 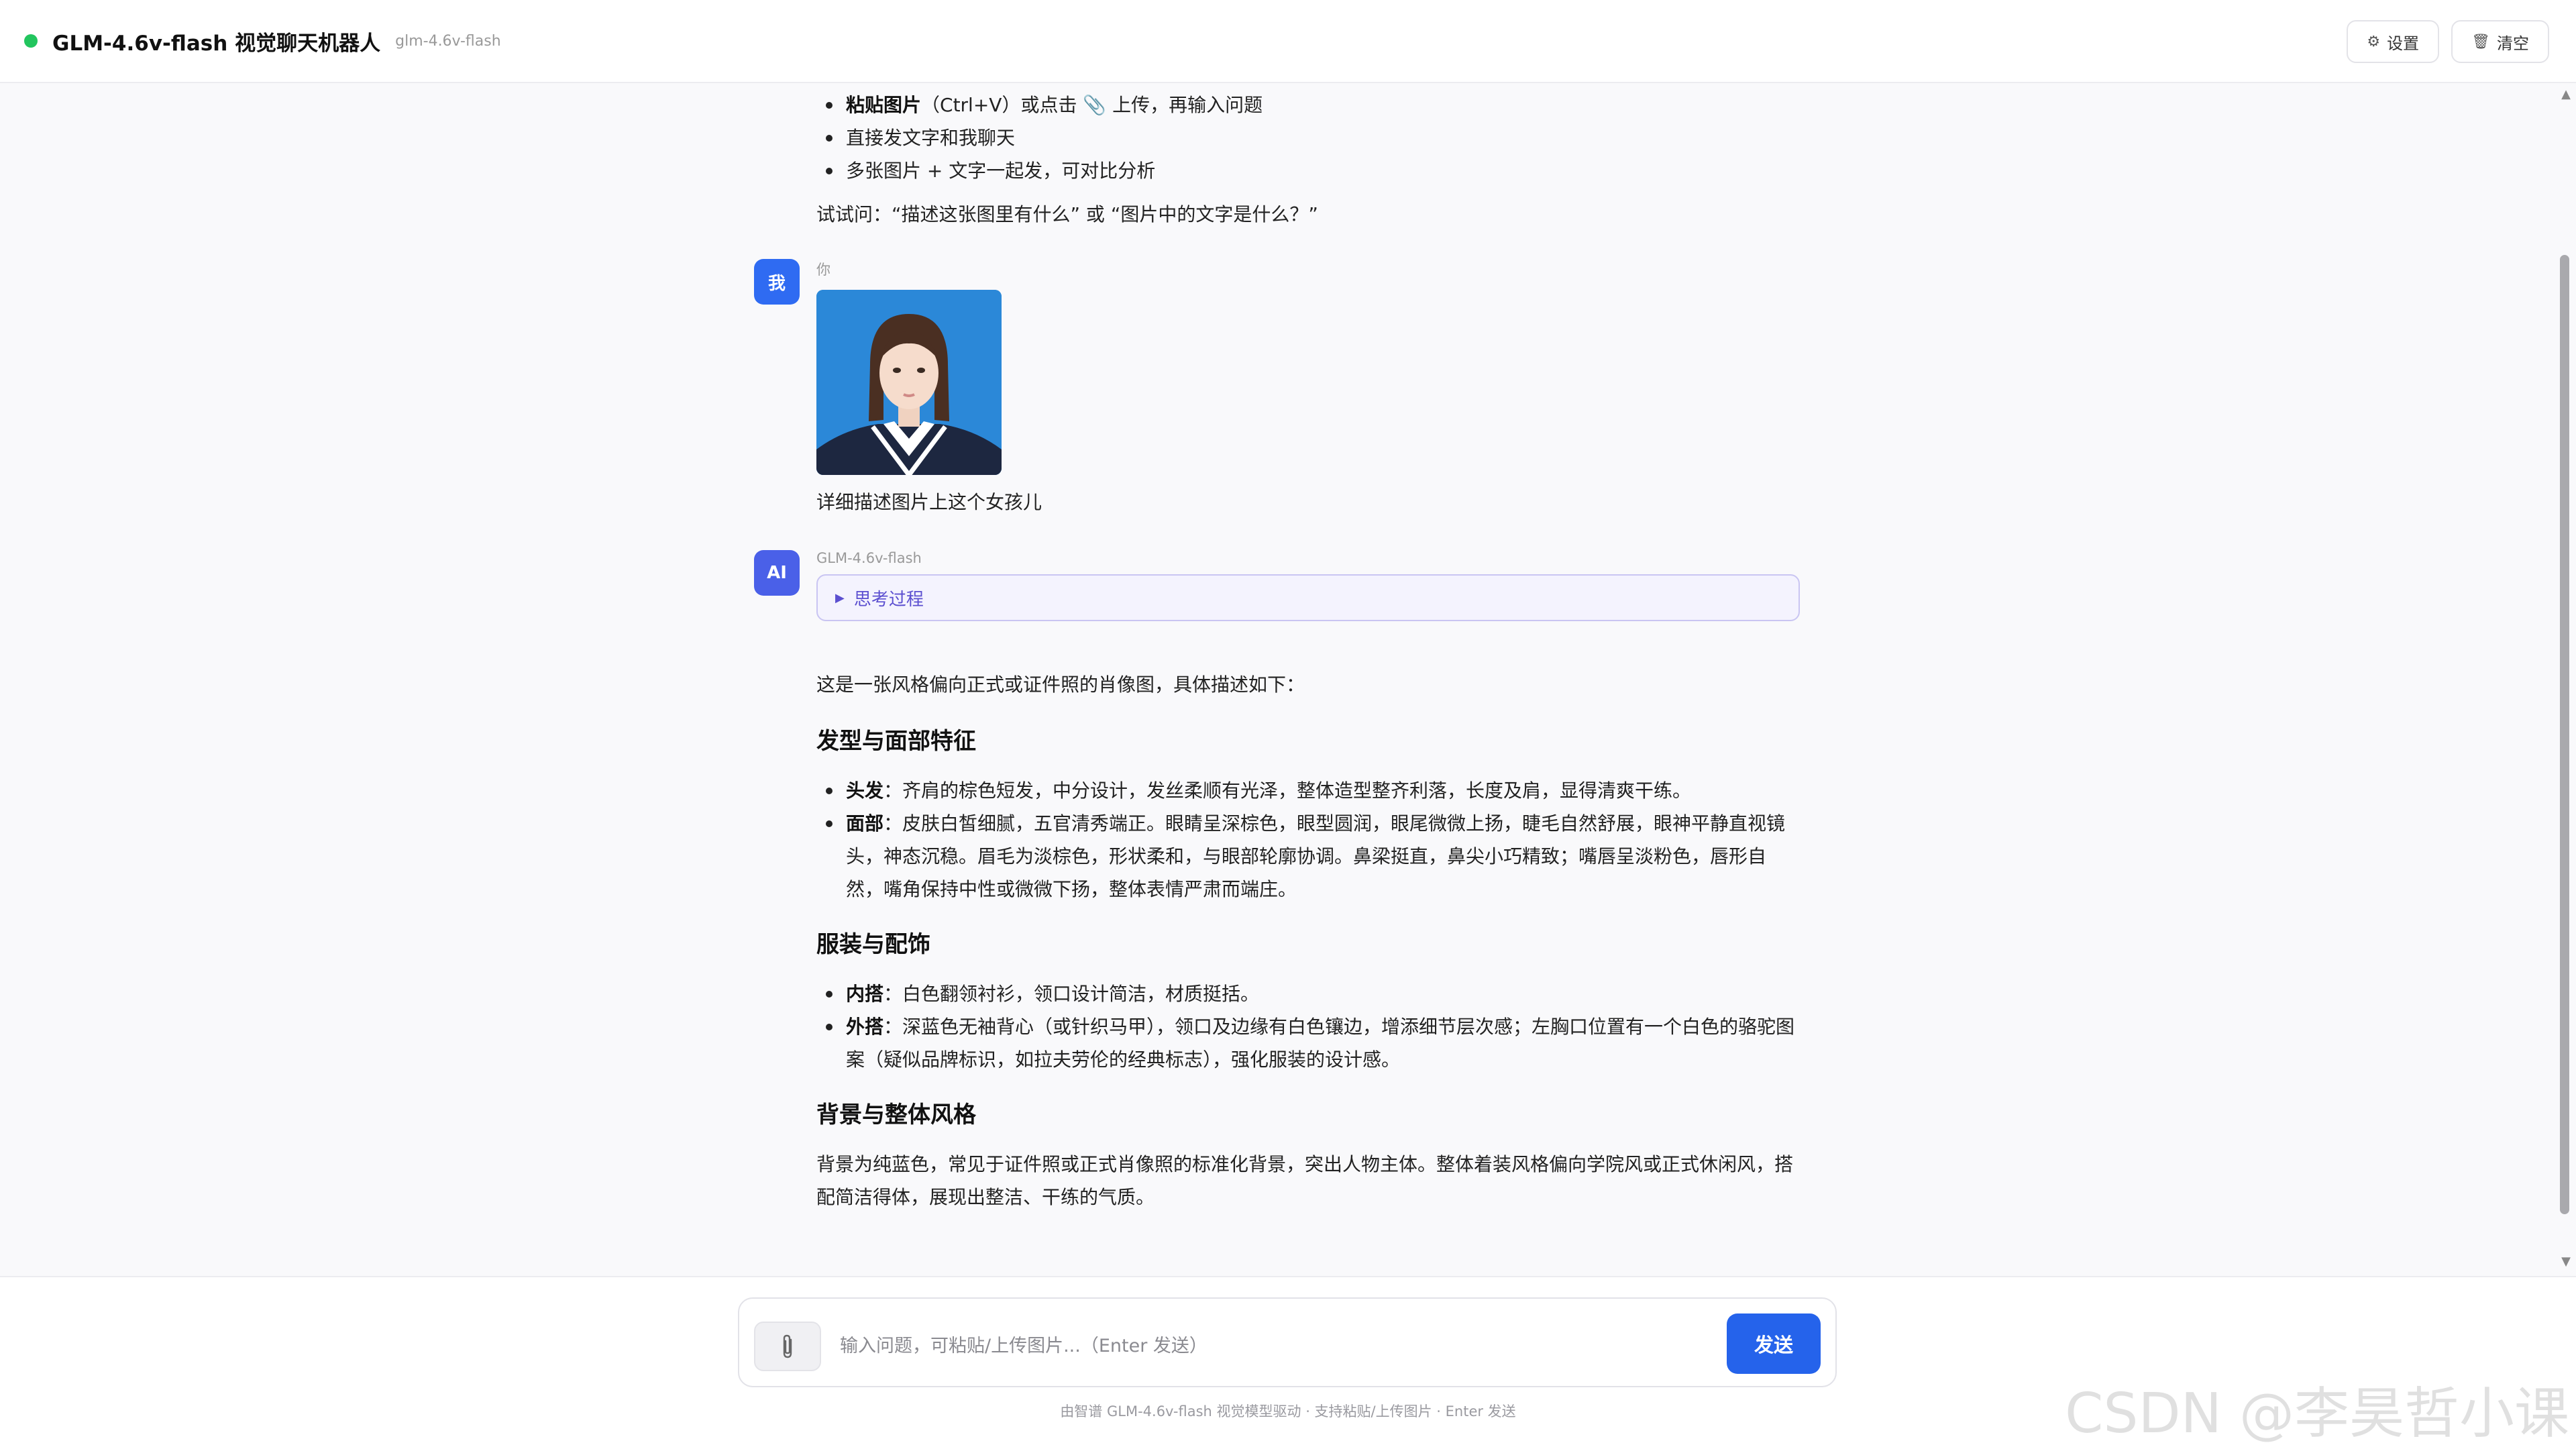 I want to click on settings-label: 设置, so click(x=2403, y=43).